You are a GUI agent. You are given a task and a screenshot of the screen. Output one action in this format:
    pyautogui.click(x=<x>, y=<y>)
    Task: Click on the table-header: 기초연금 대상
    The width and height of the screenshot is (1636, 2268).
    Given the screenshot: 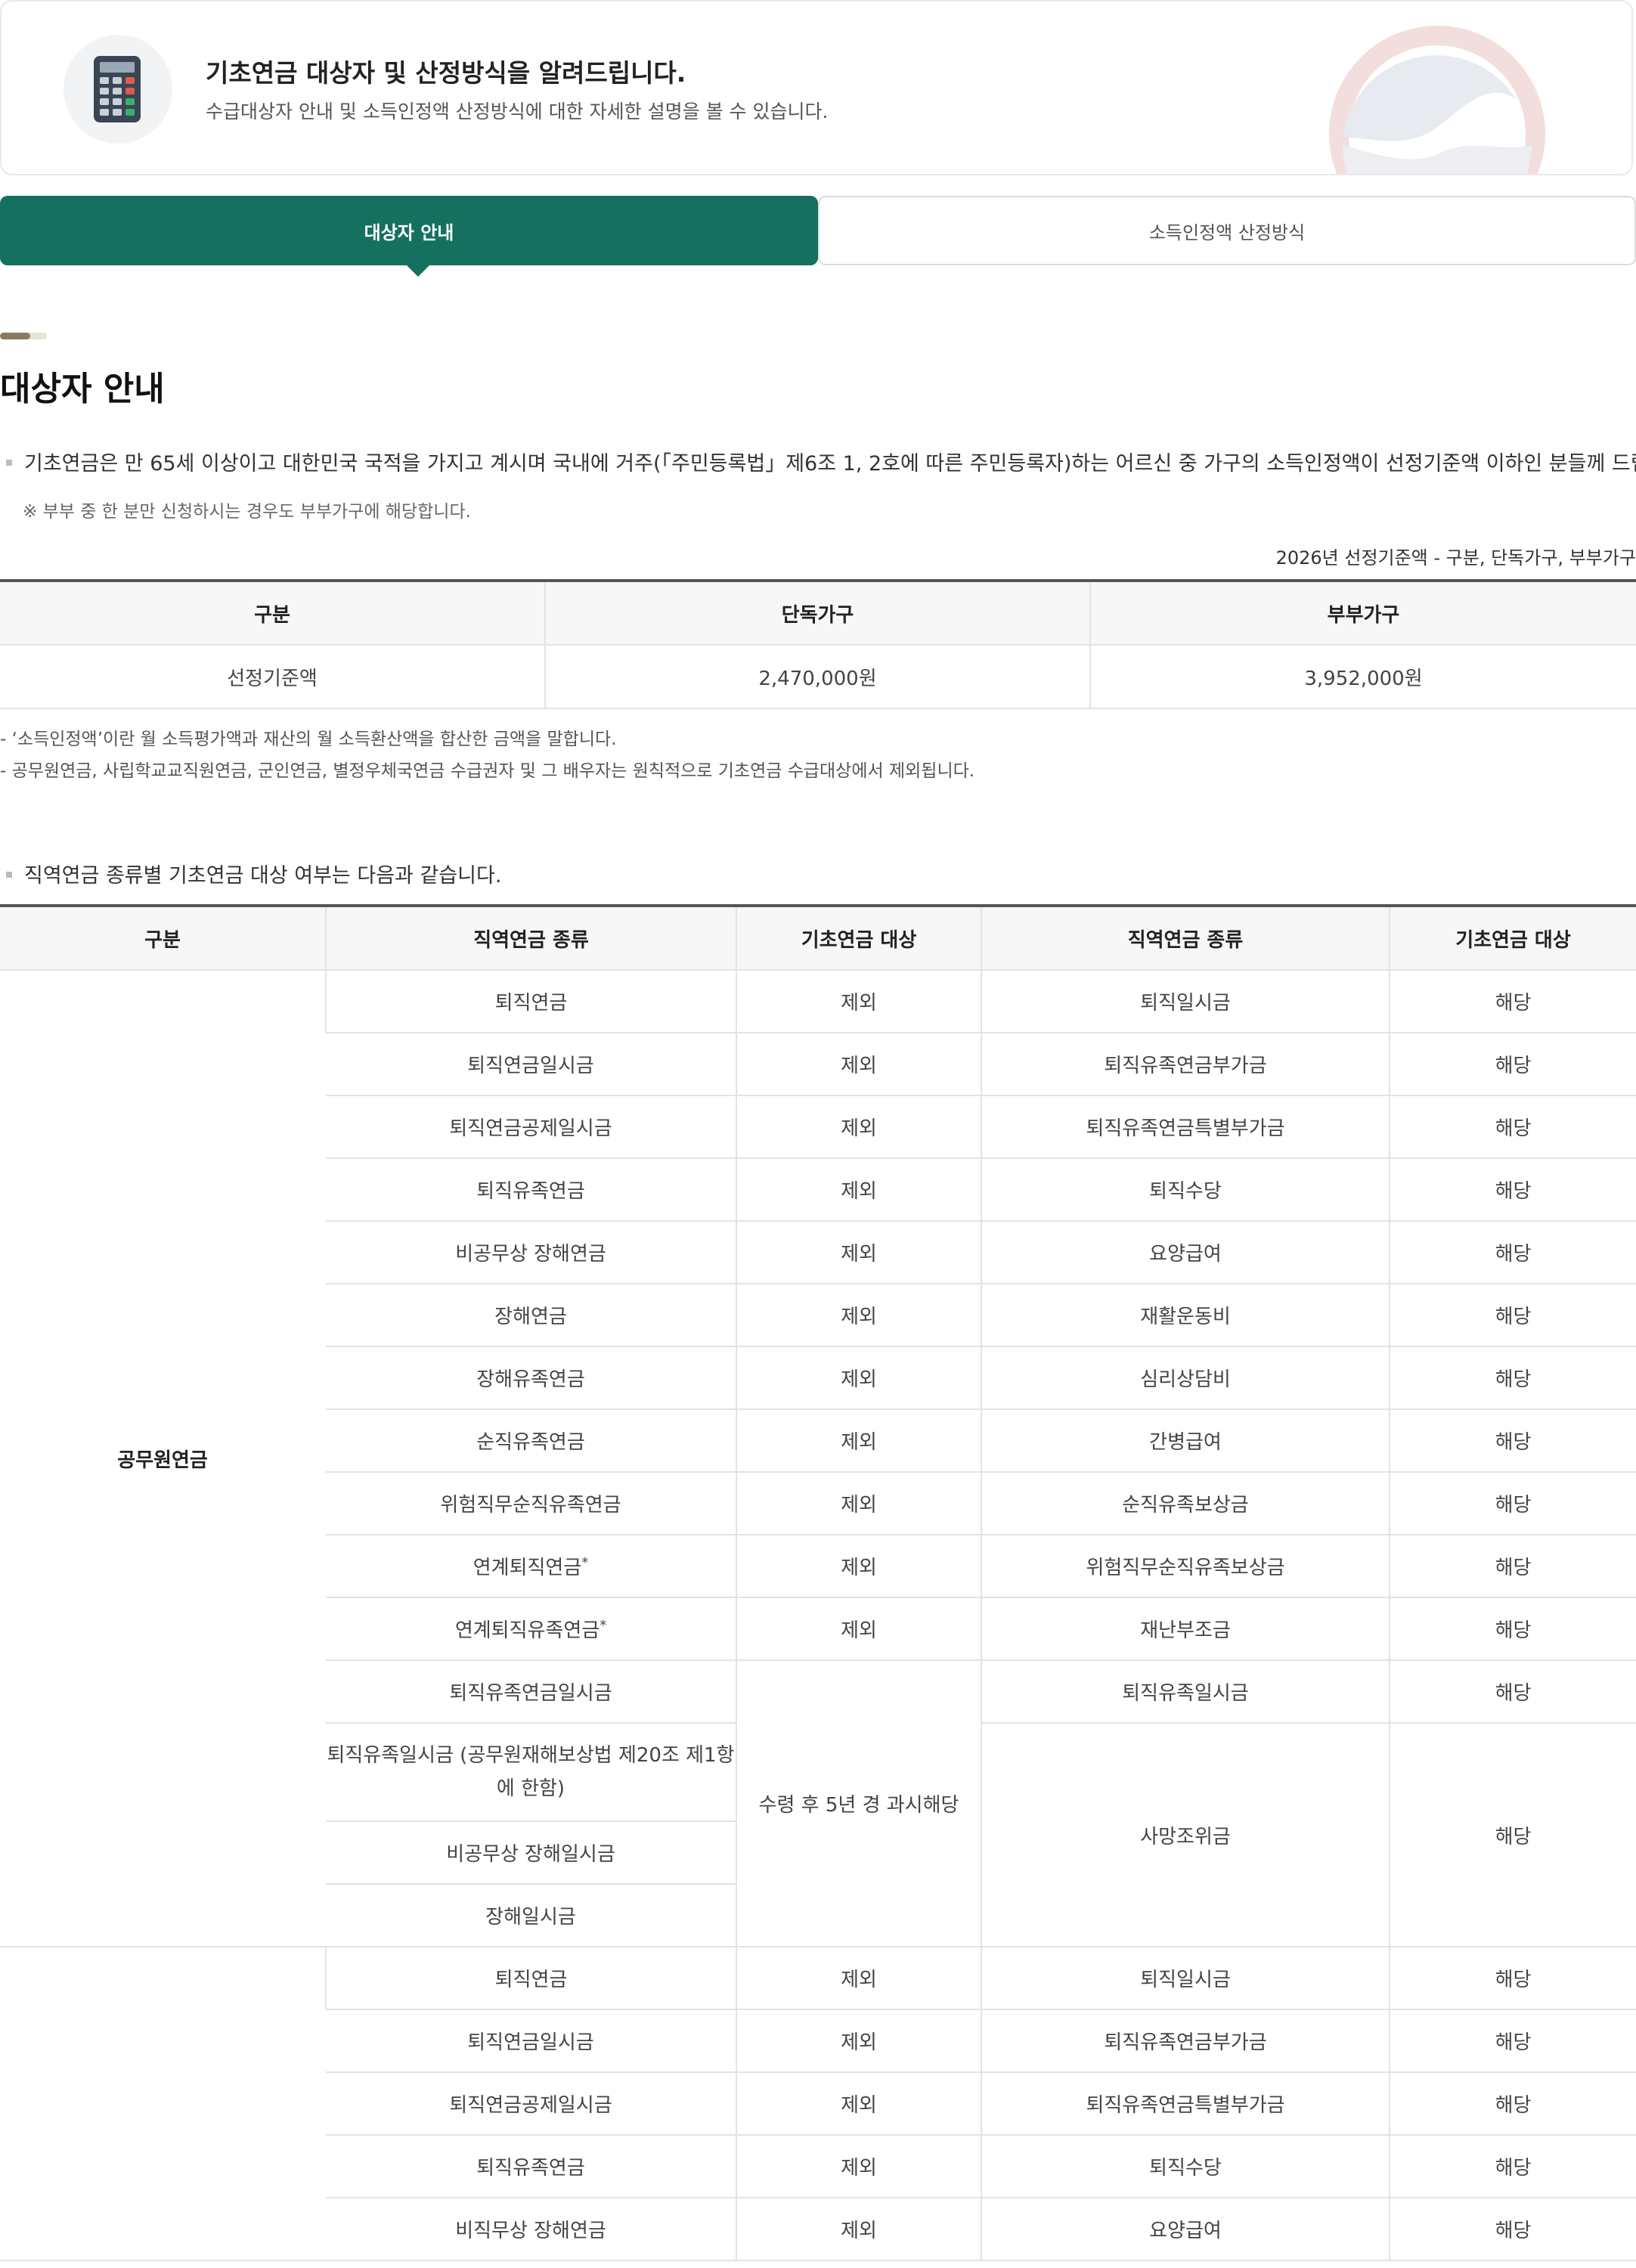 What is the action you would take?
    pyautogui.click(x=1512, y=938)
    